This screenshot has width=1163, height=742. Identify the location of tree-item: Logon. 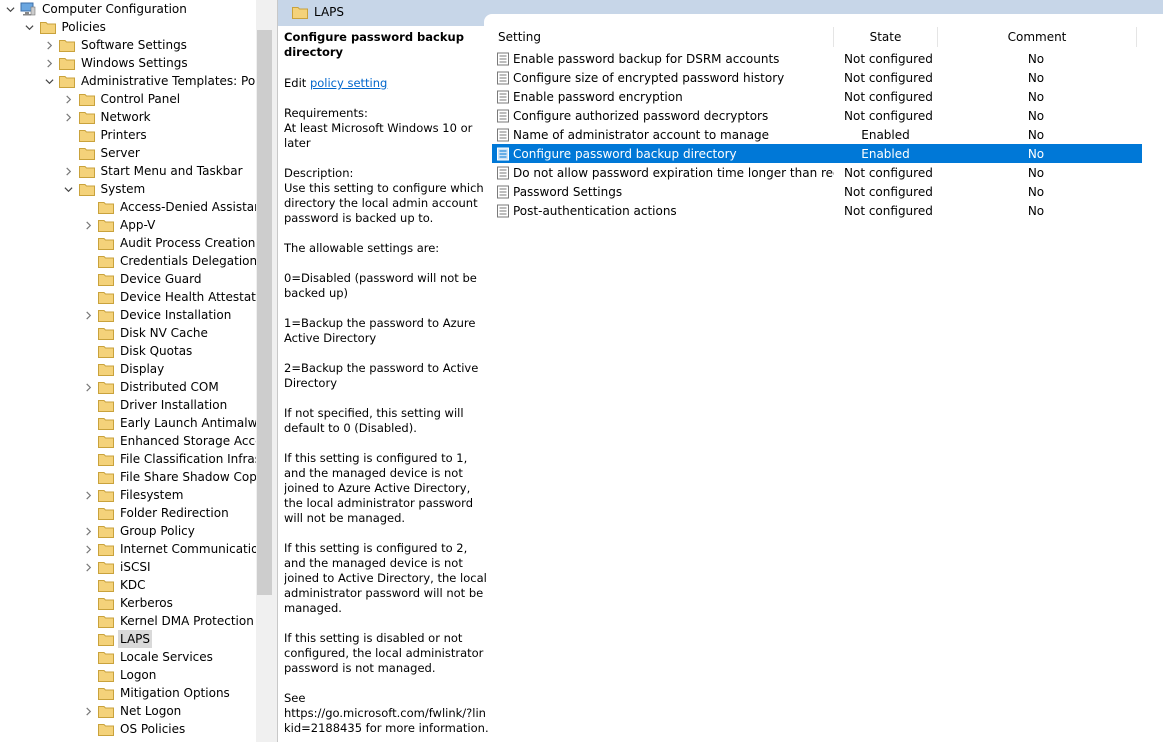
(120, 675).